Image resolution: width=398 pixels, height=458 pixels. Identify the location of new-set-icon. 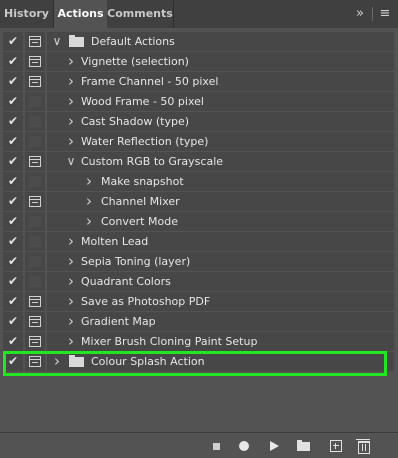
(303, 445).